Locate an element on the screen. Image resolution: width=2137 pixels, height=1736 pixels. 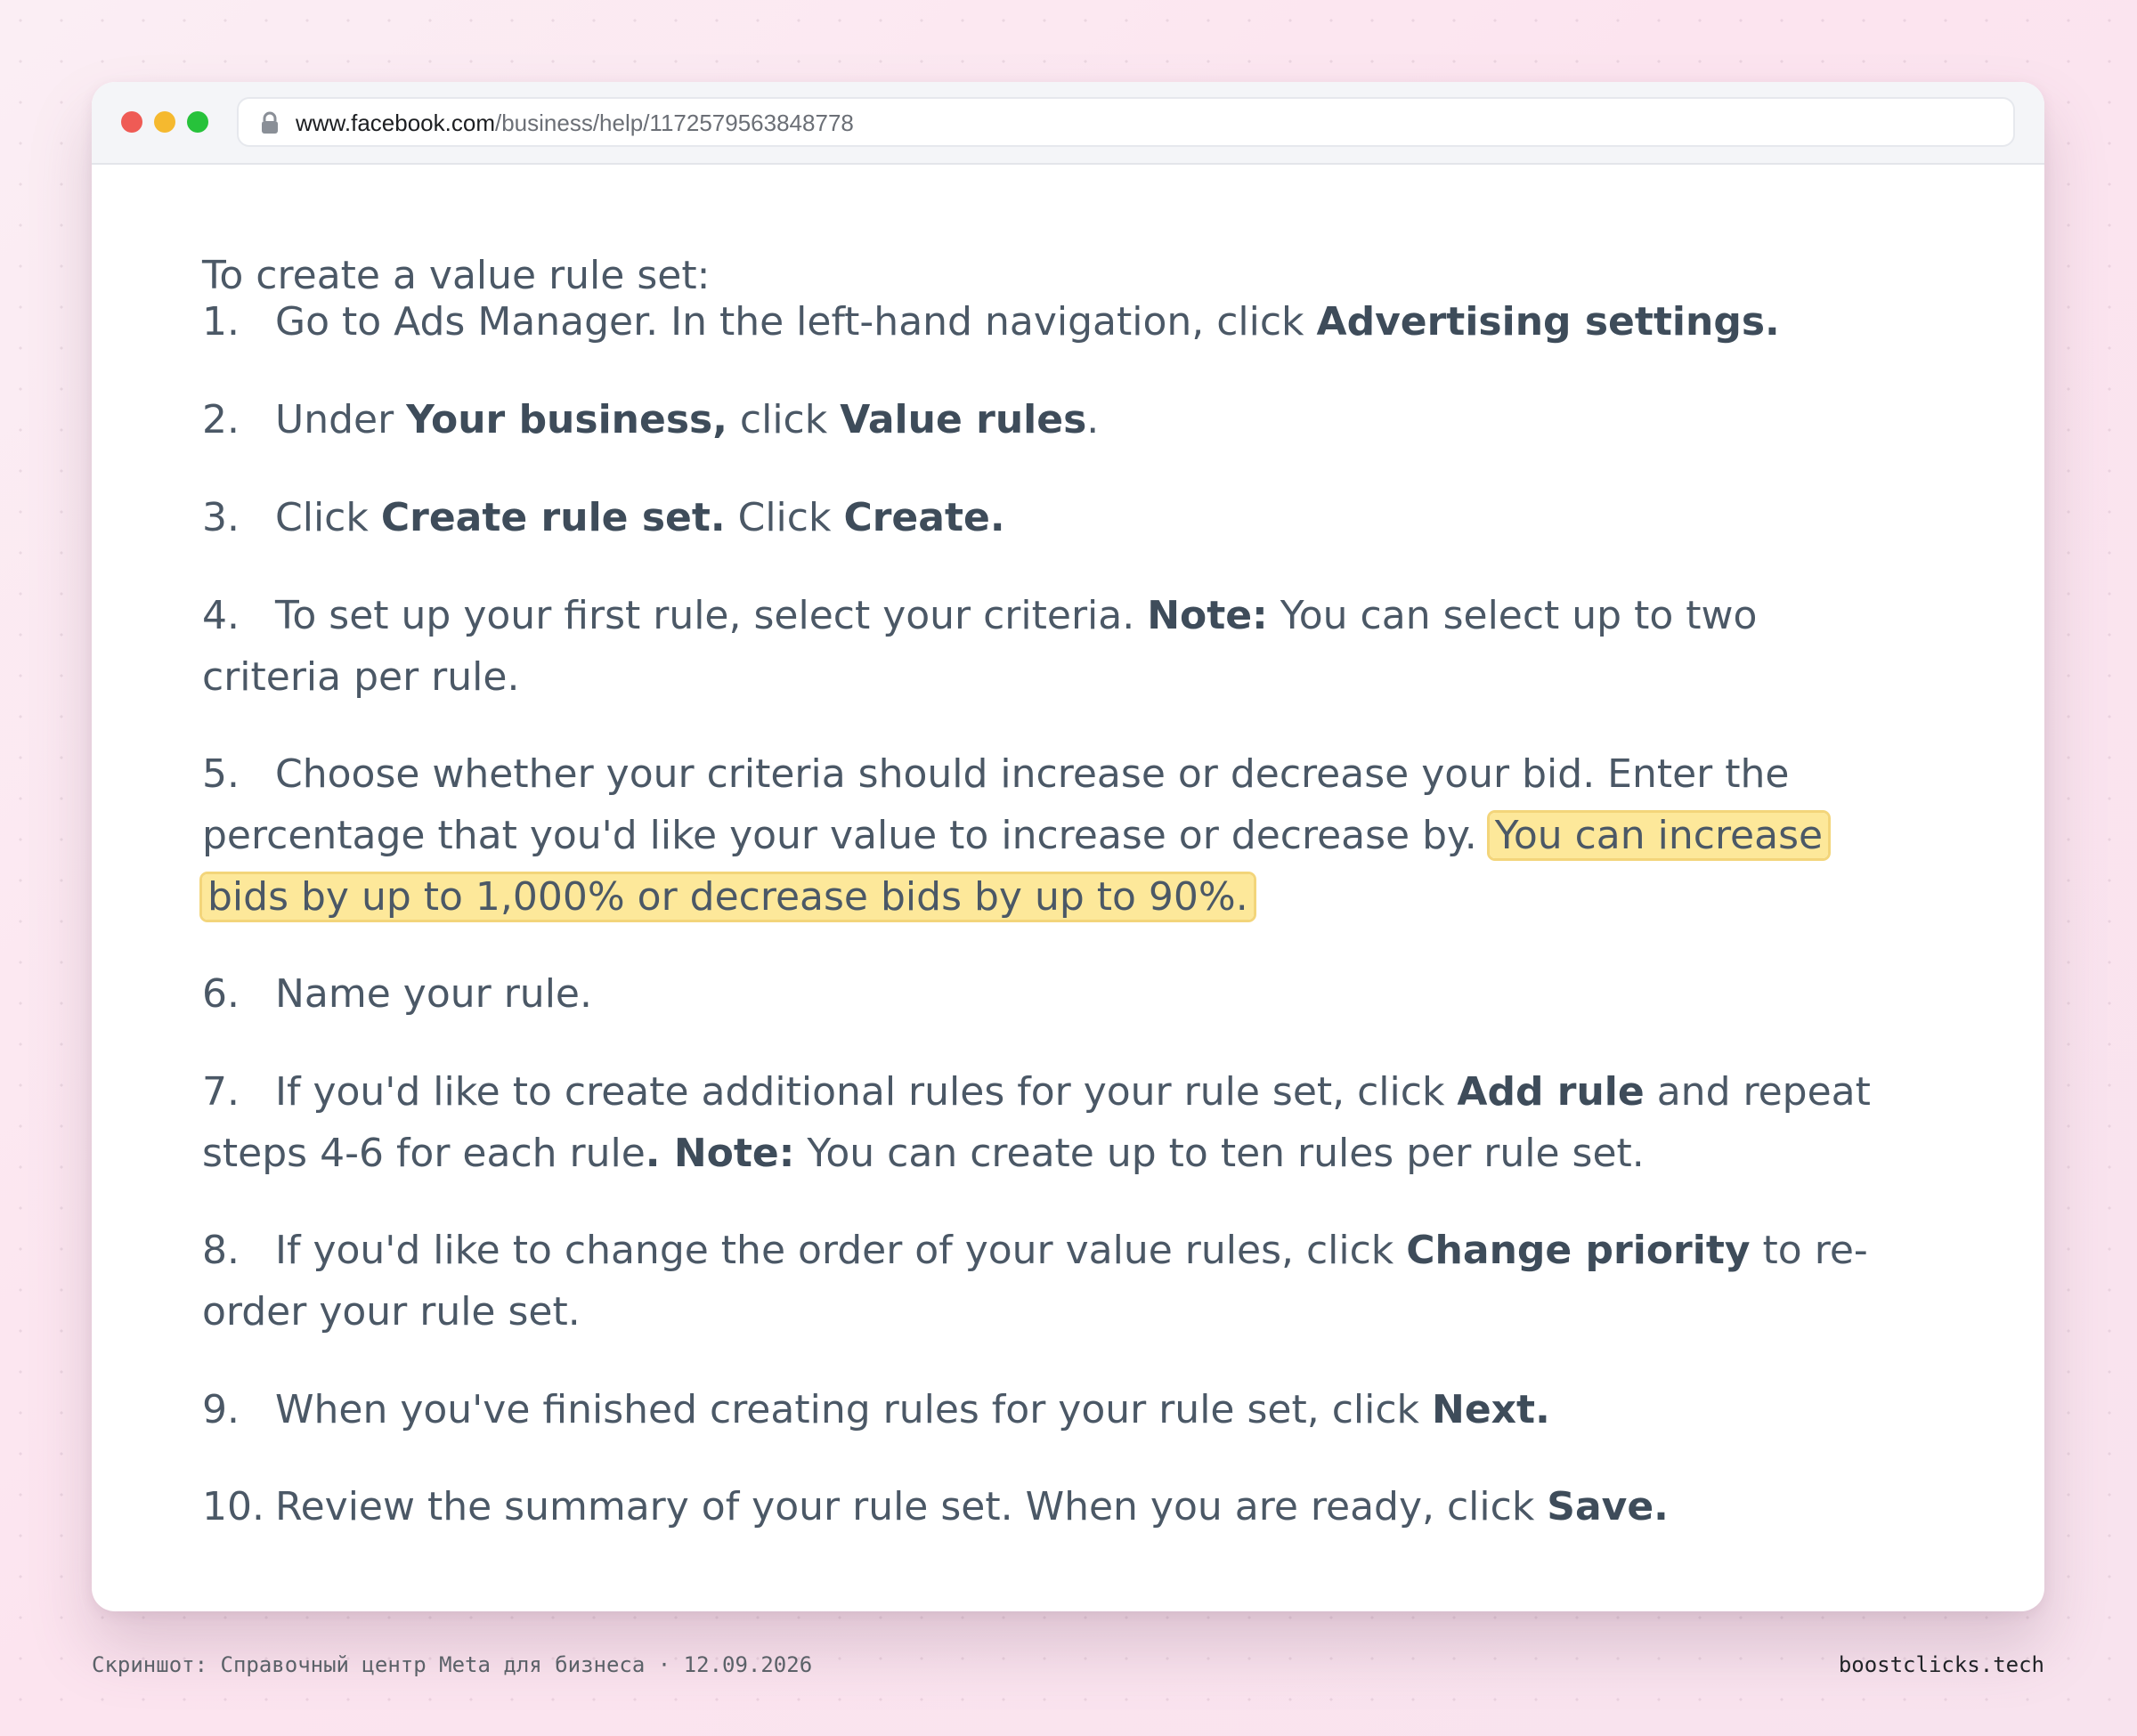
step-number: 3. is located at coordinates (221, 517).